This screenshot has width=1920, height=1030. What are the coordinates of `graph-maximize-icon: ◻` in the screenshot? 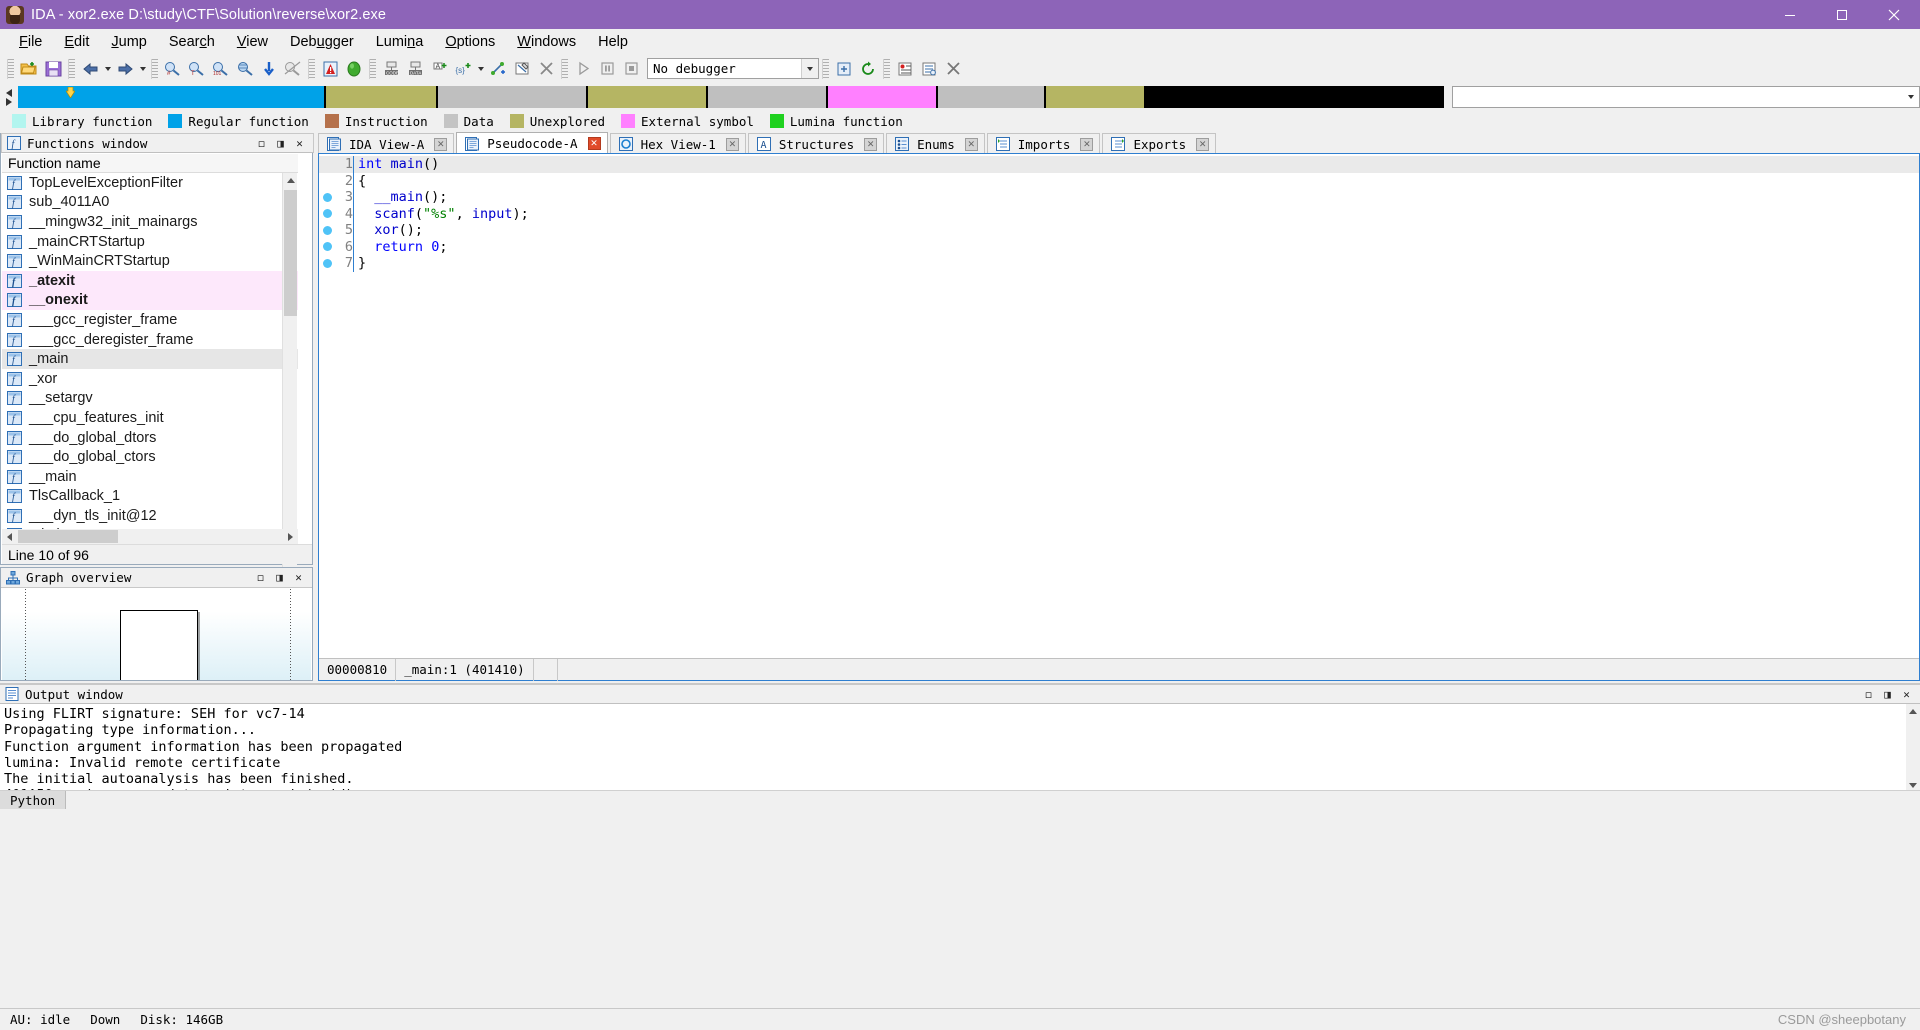 It's located at (260, 577).